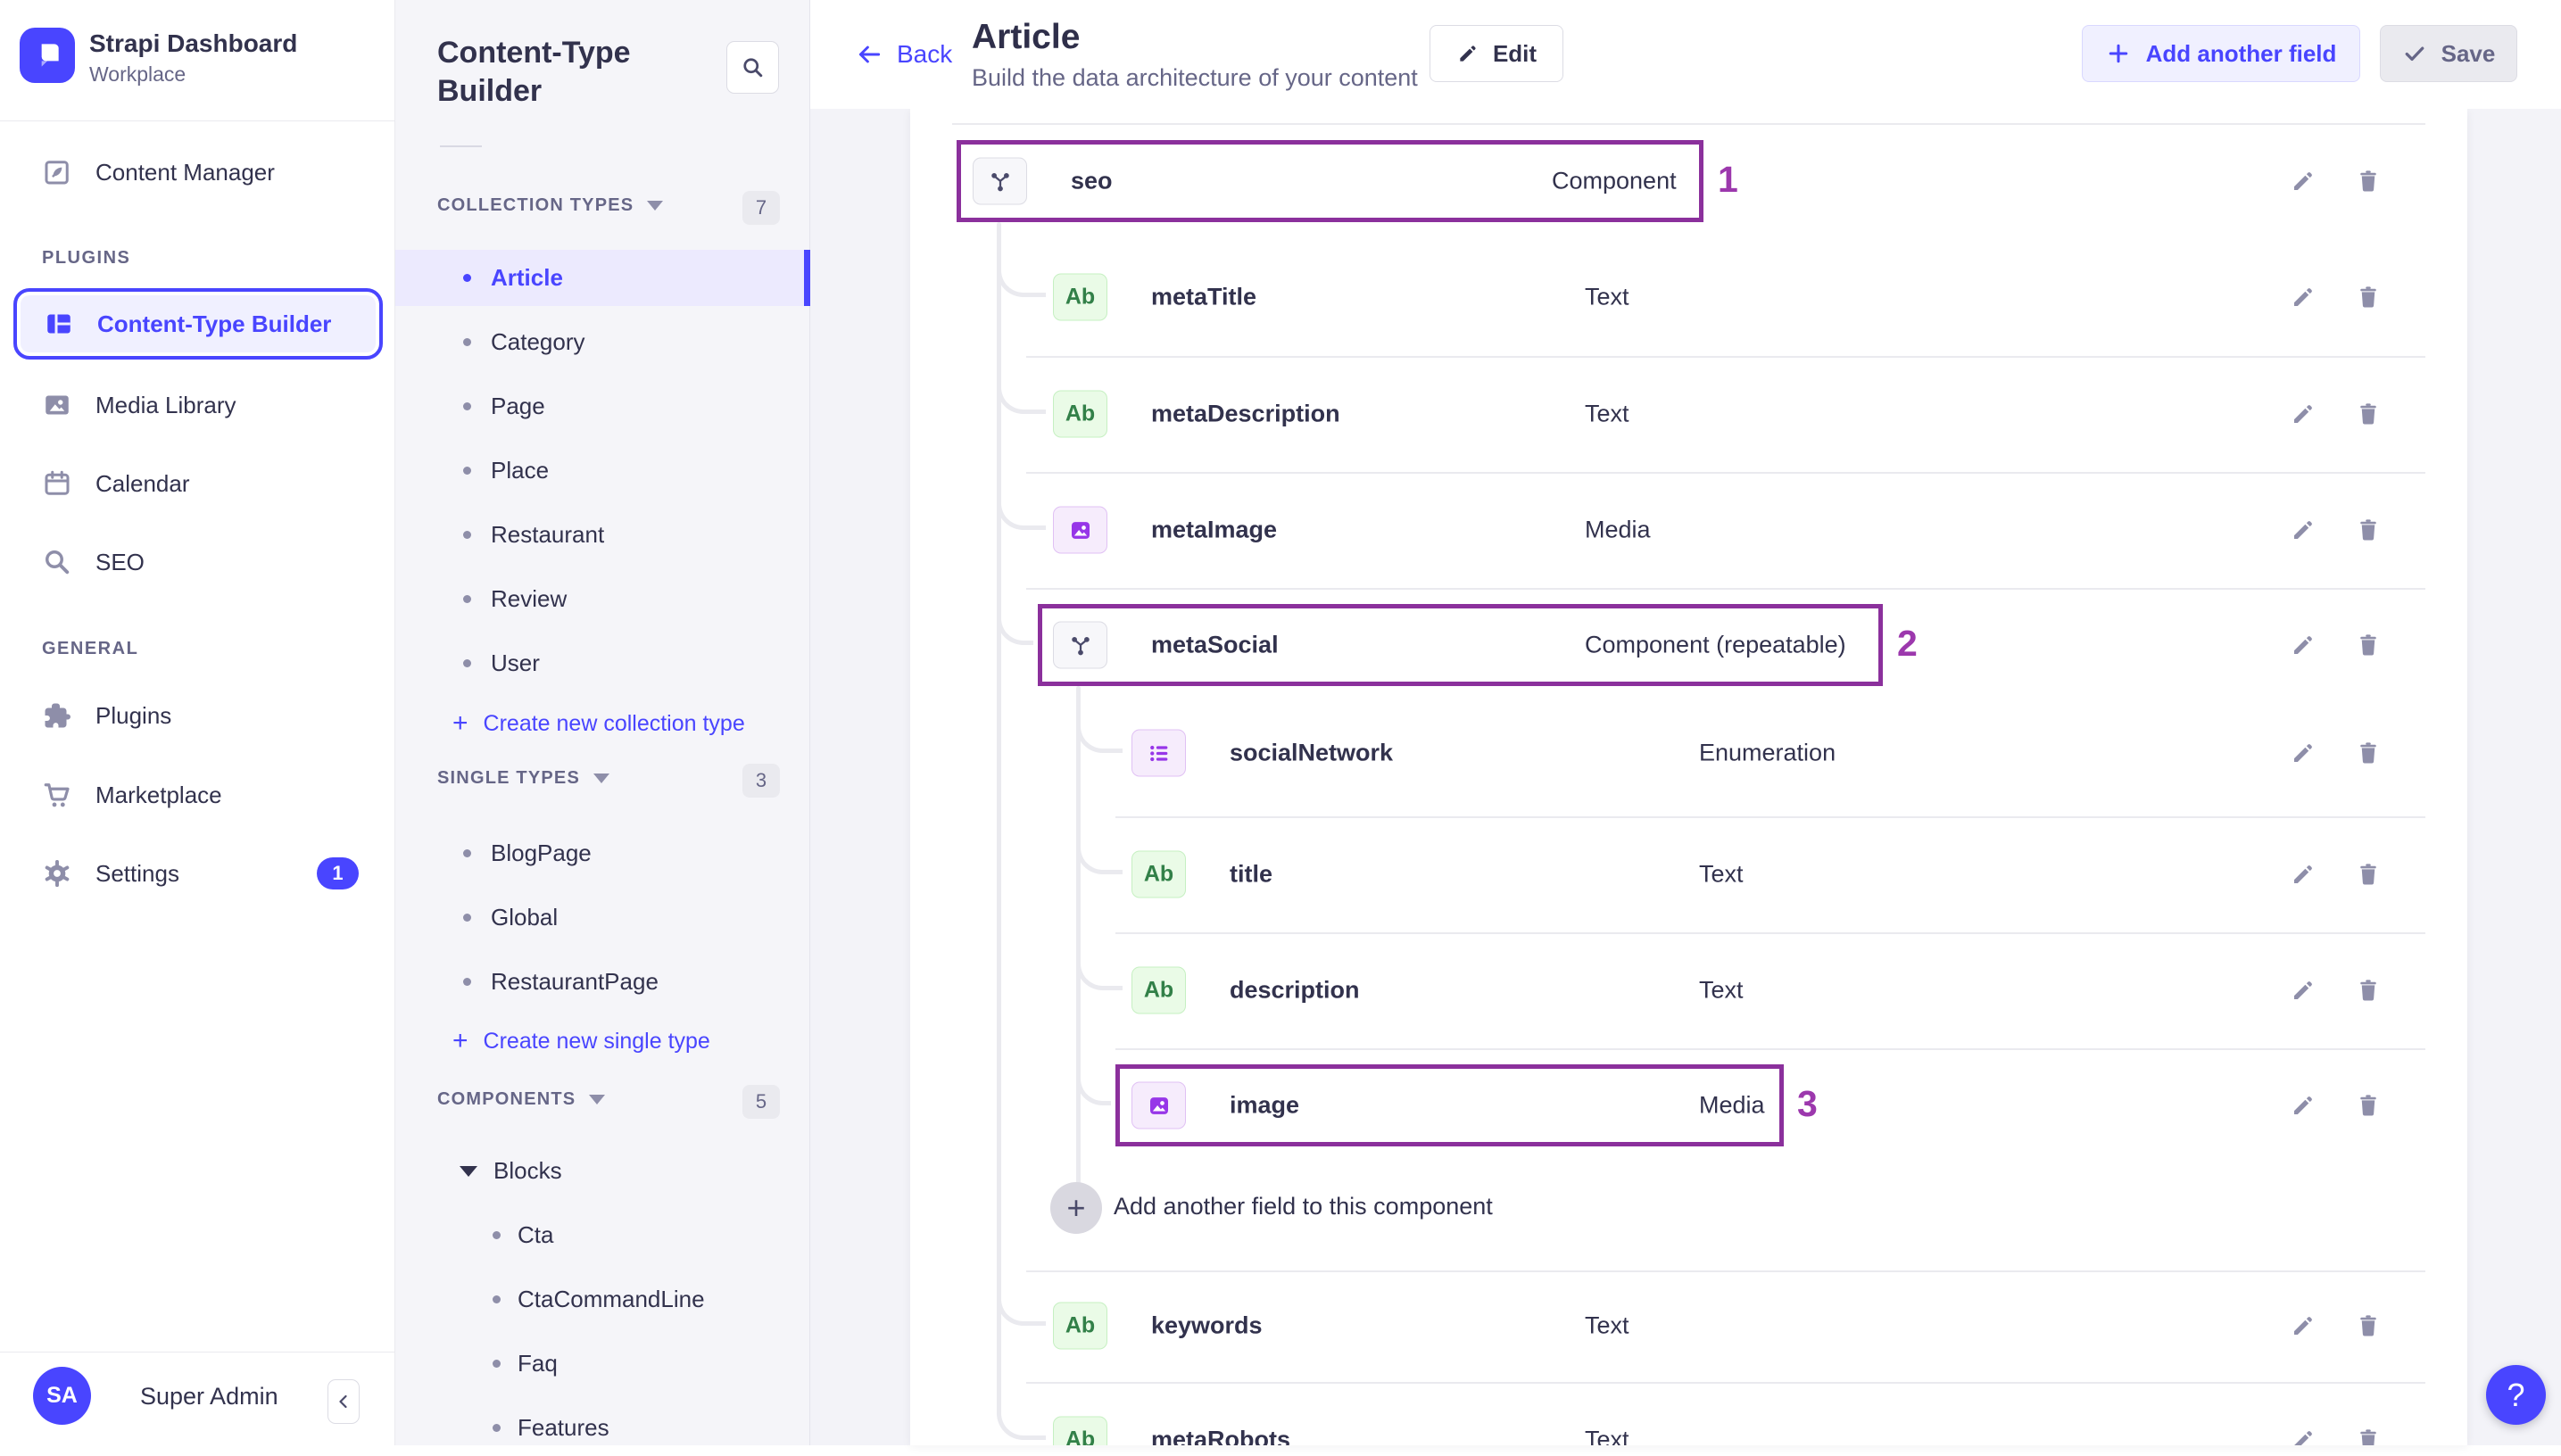 The height and width of the screenshot is (1456, 2561). I want to click on sidebar-item-restaurantpage: RestaurantPage, so click(602, 982).